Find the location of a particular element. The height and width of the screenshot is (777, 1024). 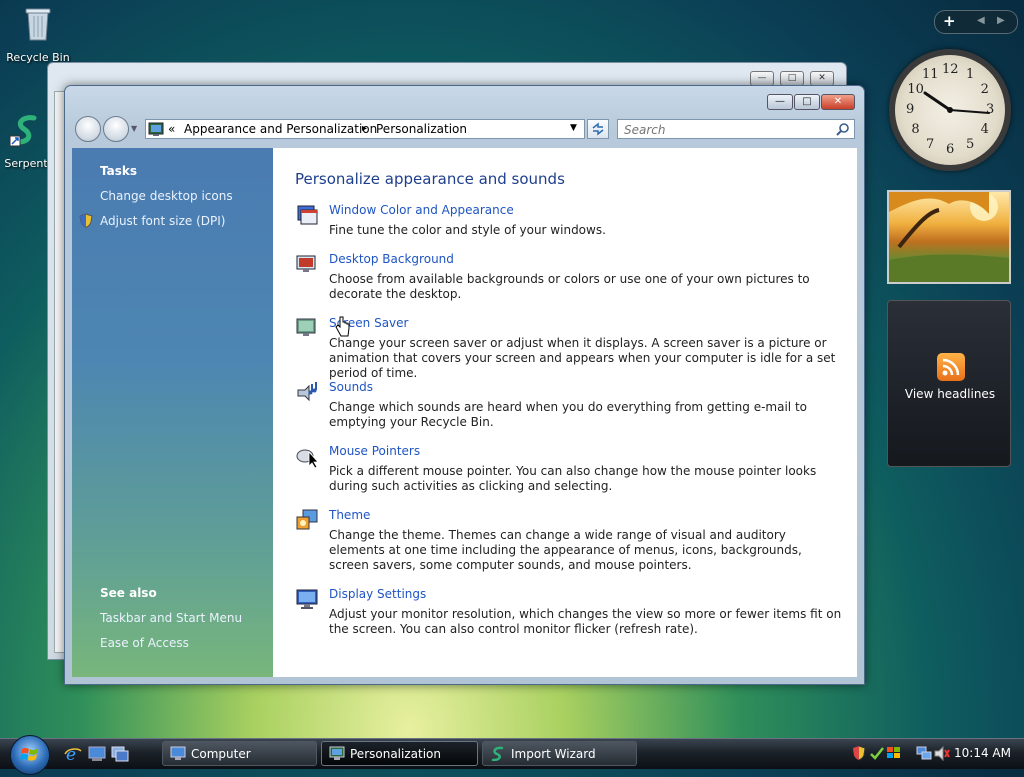

control-panel-icon is located at coordinates (156, 129).